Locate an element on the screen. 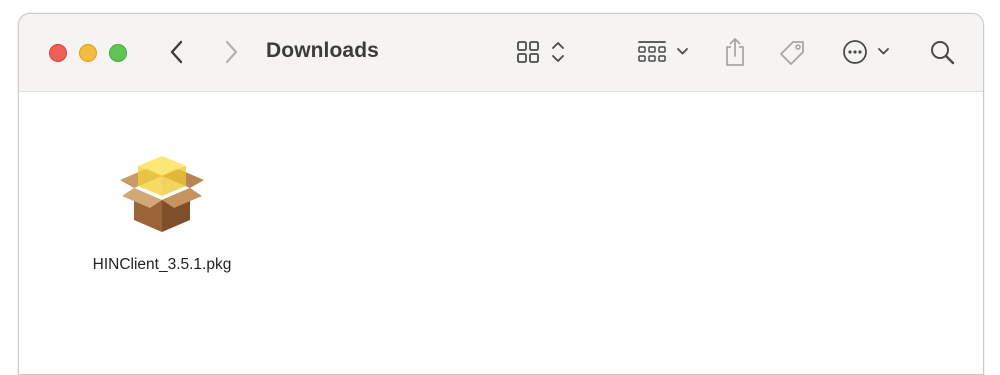 The image size is (1000, 375). back-button is located at coordinates (177, 52).